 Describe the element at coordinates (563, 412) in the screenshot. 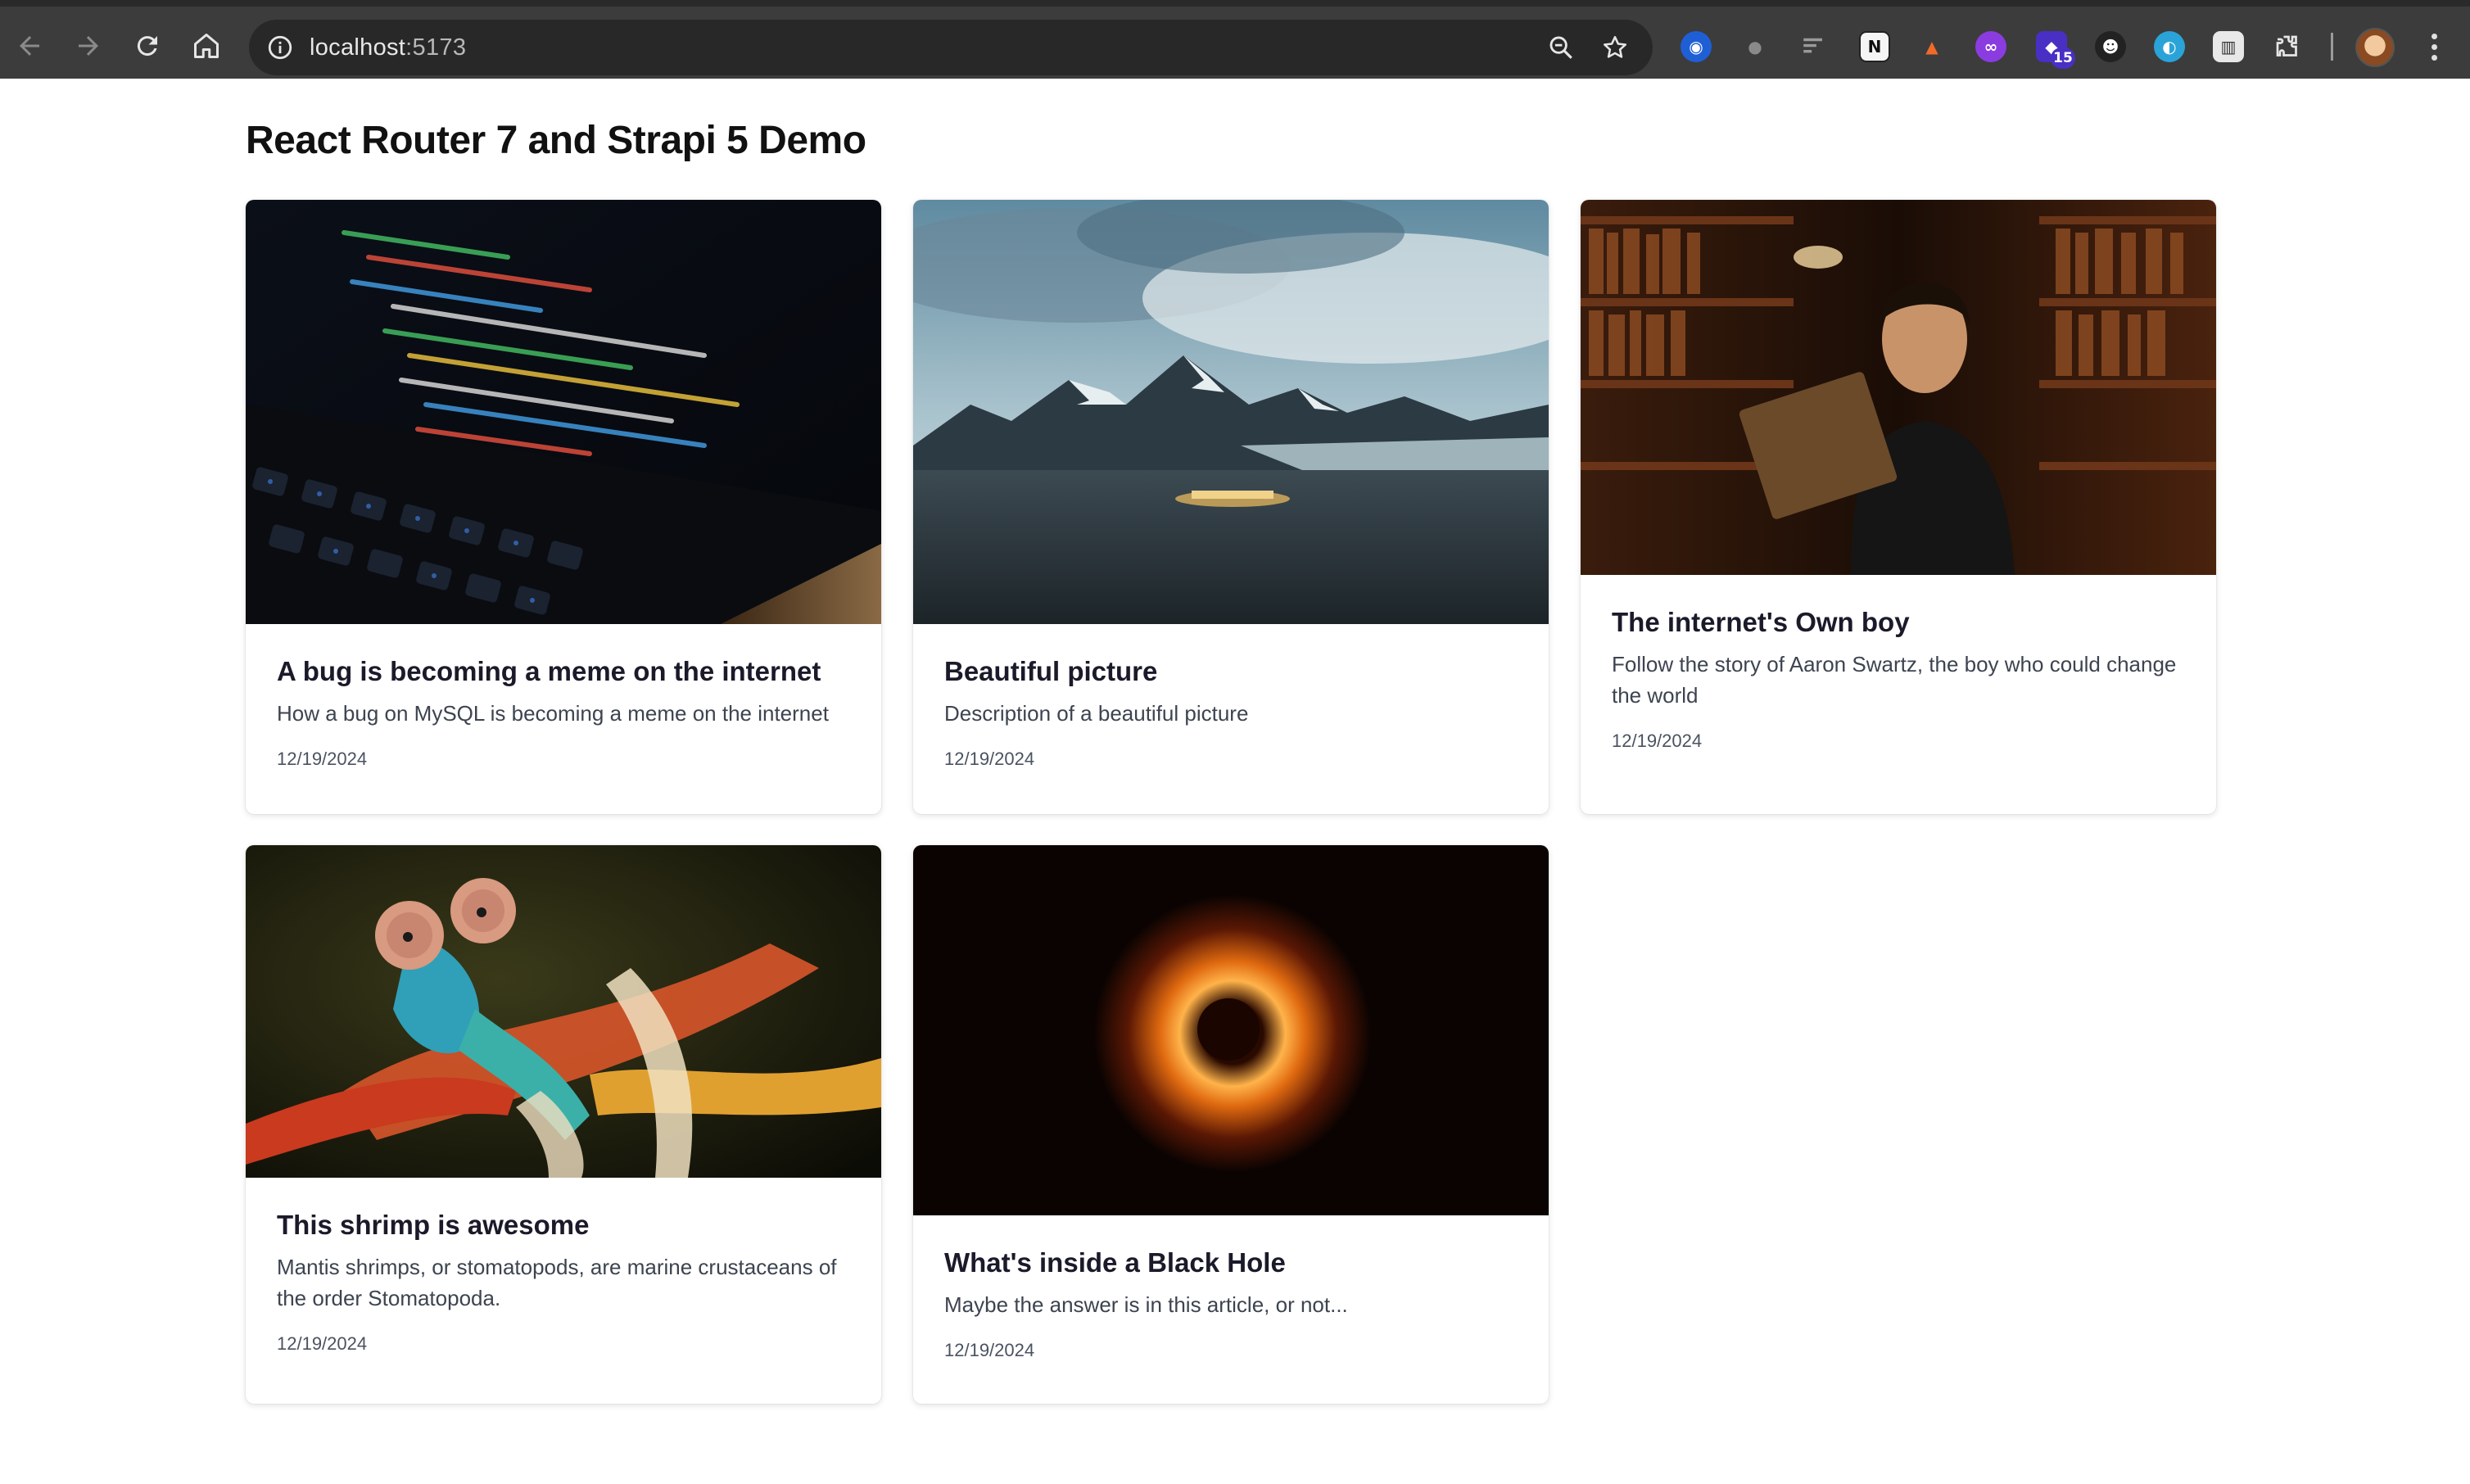

I see `laptop-code-photo` at that location.